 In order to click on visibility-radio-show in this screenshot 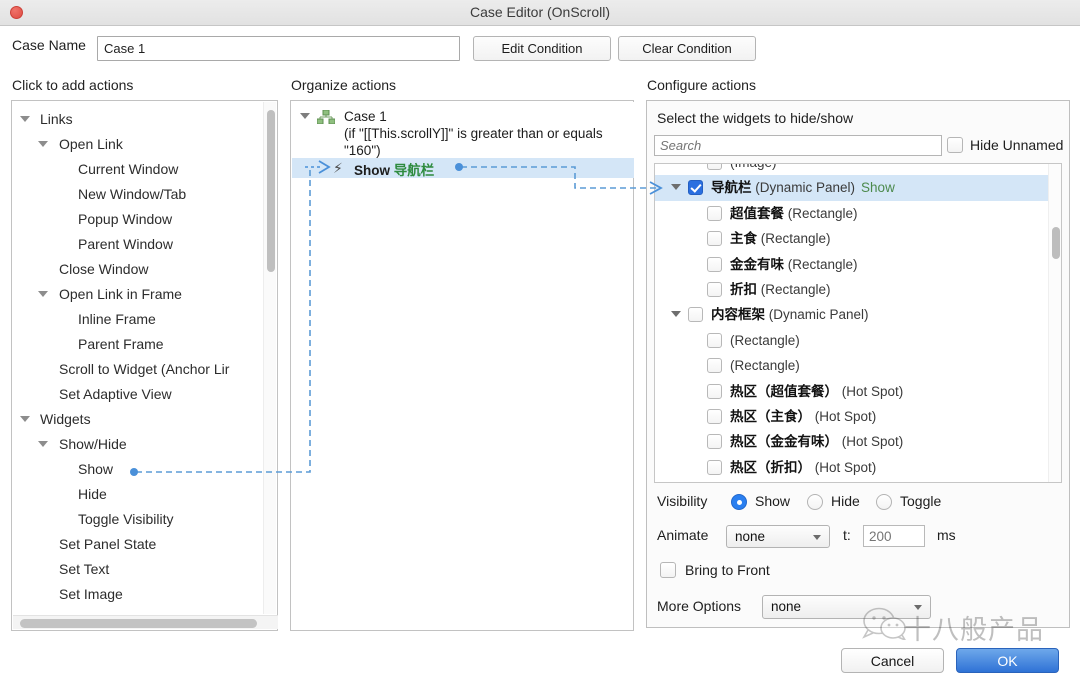, I will do `click(739, 502)`.